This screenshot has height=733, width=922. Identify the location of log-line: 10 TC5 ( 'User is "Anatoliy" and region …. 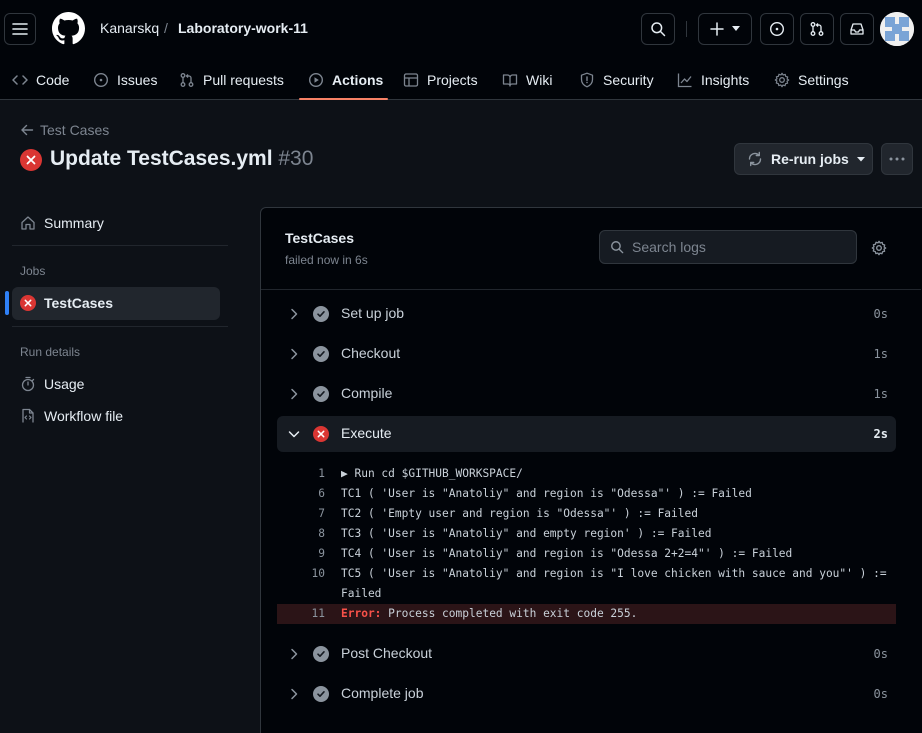
(586, 574).